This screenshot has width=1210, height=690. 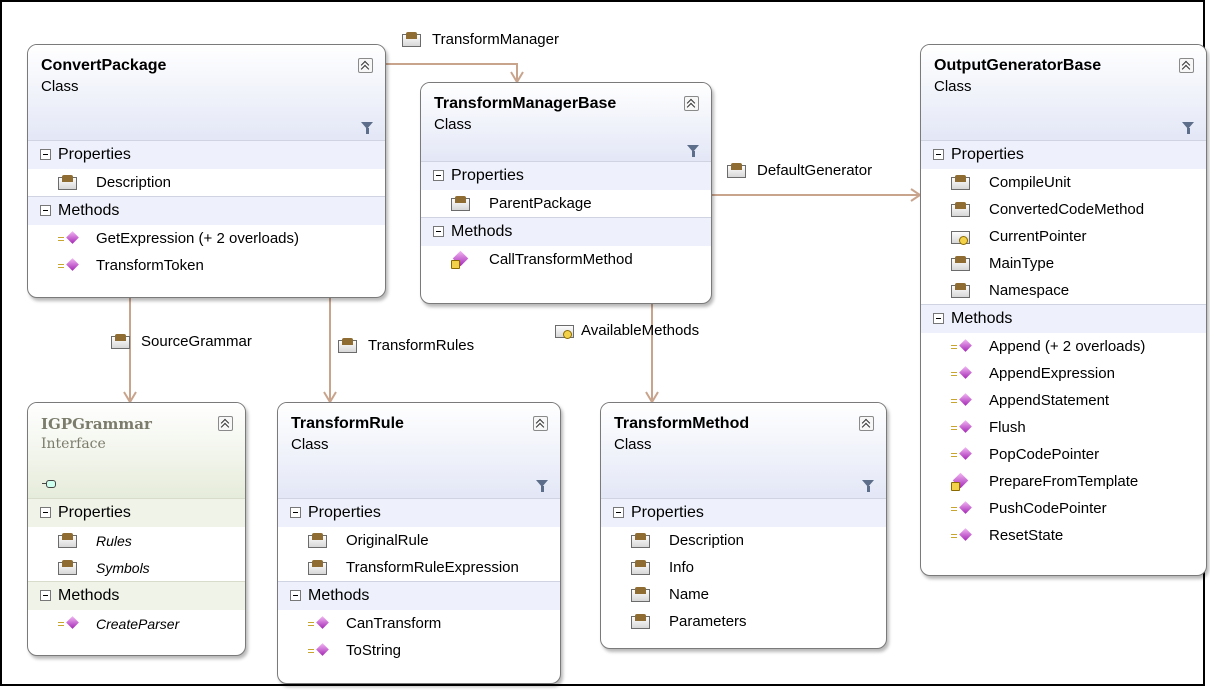 I want to click on member-name: Symbols, so click(x=123, y=568).